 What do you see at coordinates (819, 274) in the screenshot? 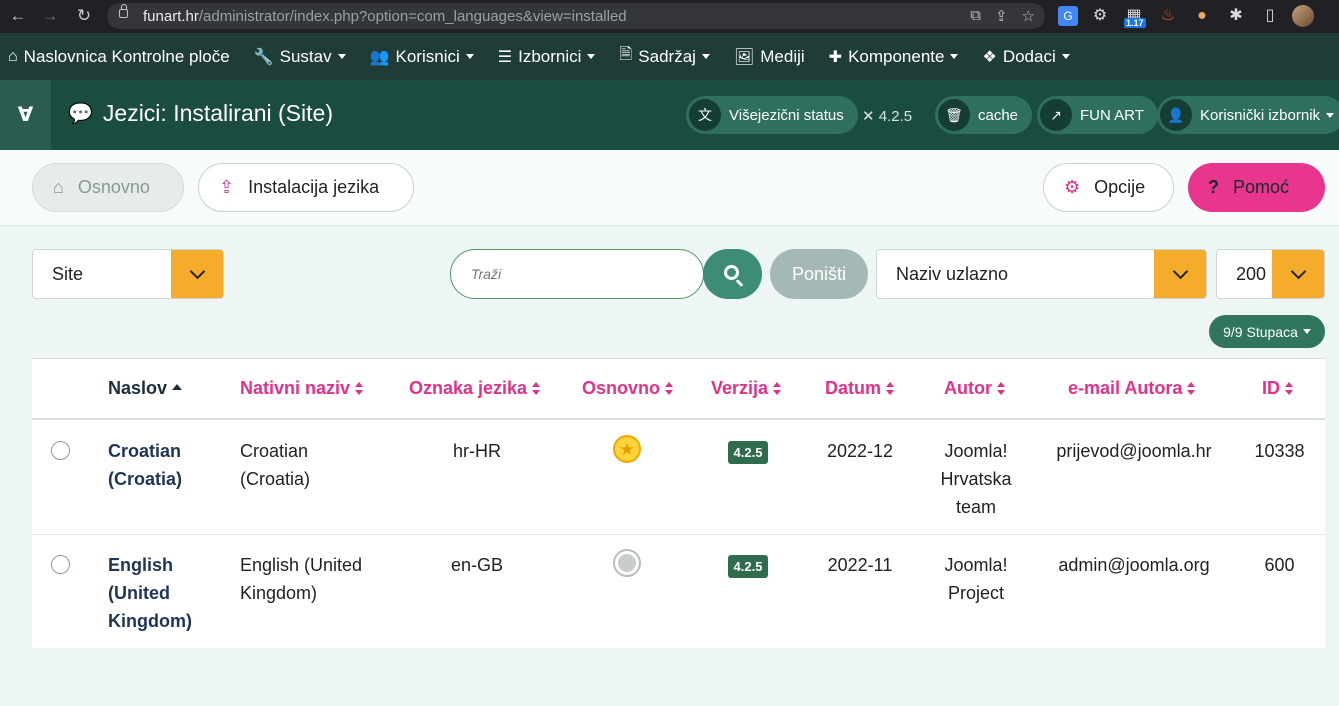
I see `reset-button: Poništi` at bounding box center [819, 274].